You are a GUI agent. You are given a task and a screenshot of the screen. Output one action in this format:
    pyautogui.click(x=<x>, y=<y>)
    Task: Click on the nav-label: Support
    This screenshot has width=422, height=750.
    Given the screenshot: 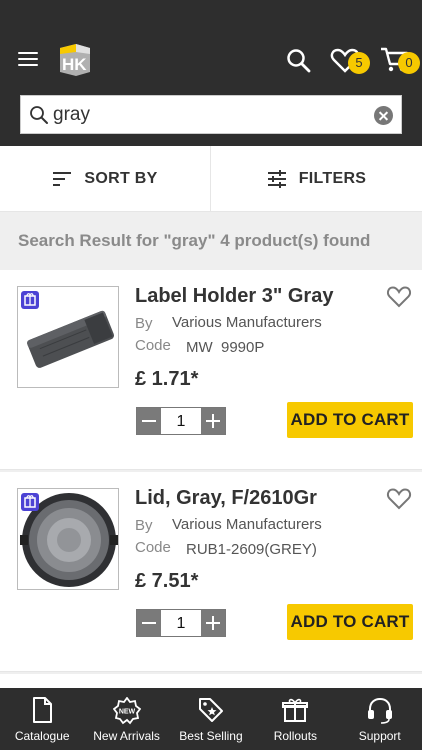 What is the action you would take?
    pyautogui.click(x=379, y=736)
    